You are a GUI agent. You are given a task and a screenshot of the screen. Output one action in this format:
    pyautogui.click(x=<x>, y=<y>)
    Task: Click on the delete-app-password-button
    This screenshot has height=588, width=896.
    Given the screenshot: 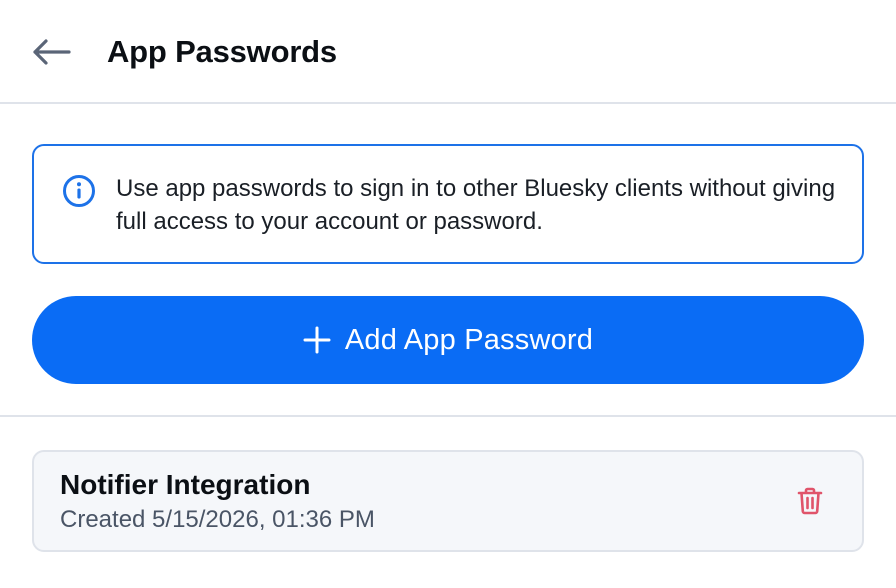 What is the action you would take?
    pyautogui.click(x=810, y=501)
    